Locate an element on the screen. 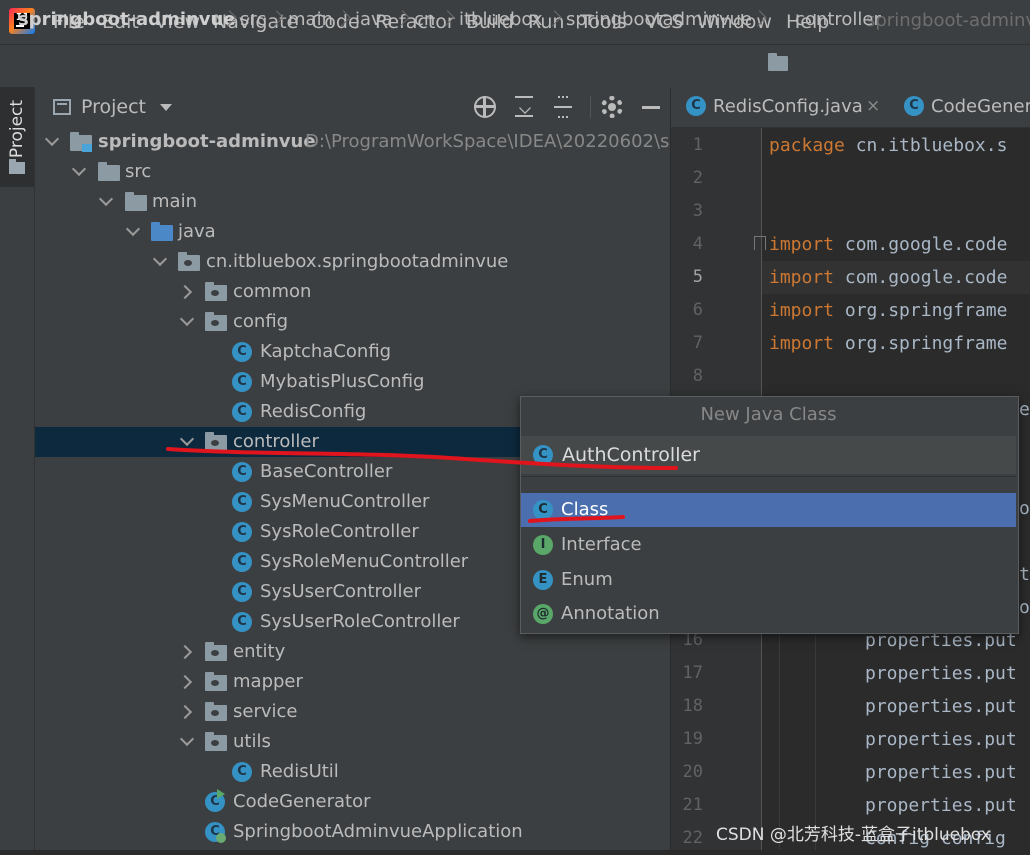 The image size is (1030, 855). line-number: 19 is located at coordinates (692, 739).